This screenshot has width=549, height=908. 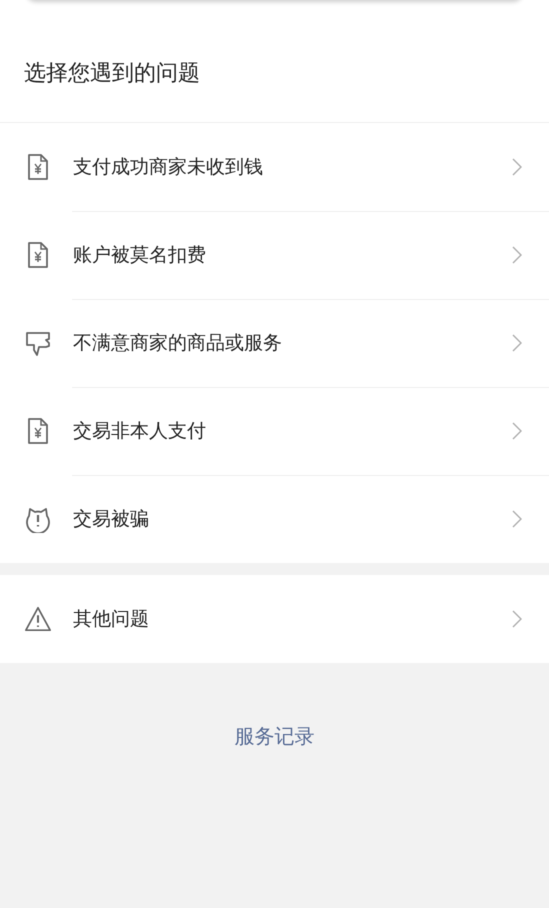 What do you see at coordinates (140, 431) in the screenshot?
I see `problem-label: 交易非本人支付` at bounding box center [140, 431].